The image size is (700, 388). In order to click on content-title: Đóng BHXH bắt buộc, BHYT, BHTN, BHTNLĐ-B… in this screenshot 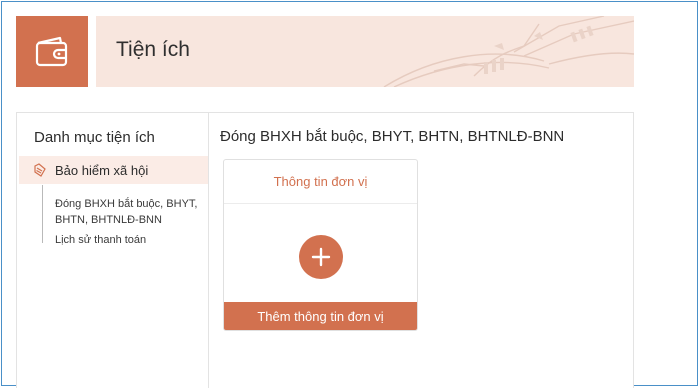, I will do `click(392, 136)`.